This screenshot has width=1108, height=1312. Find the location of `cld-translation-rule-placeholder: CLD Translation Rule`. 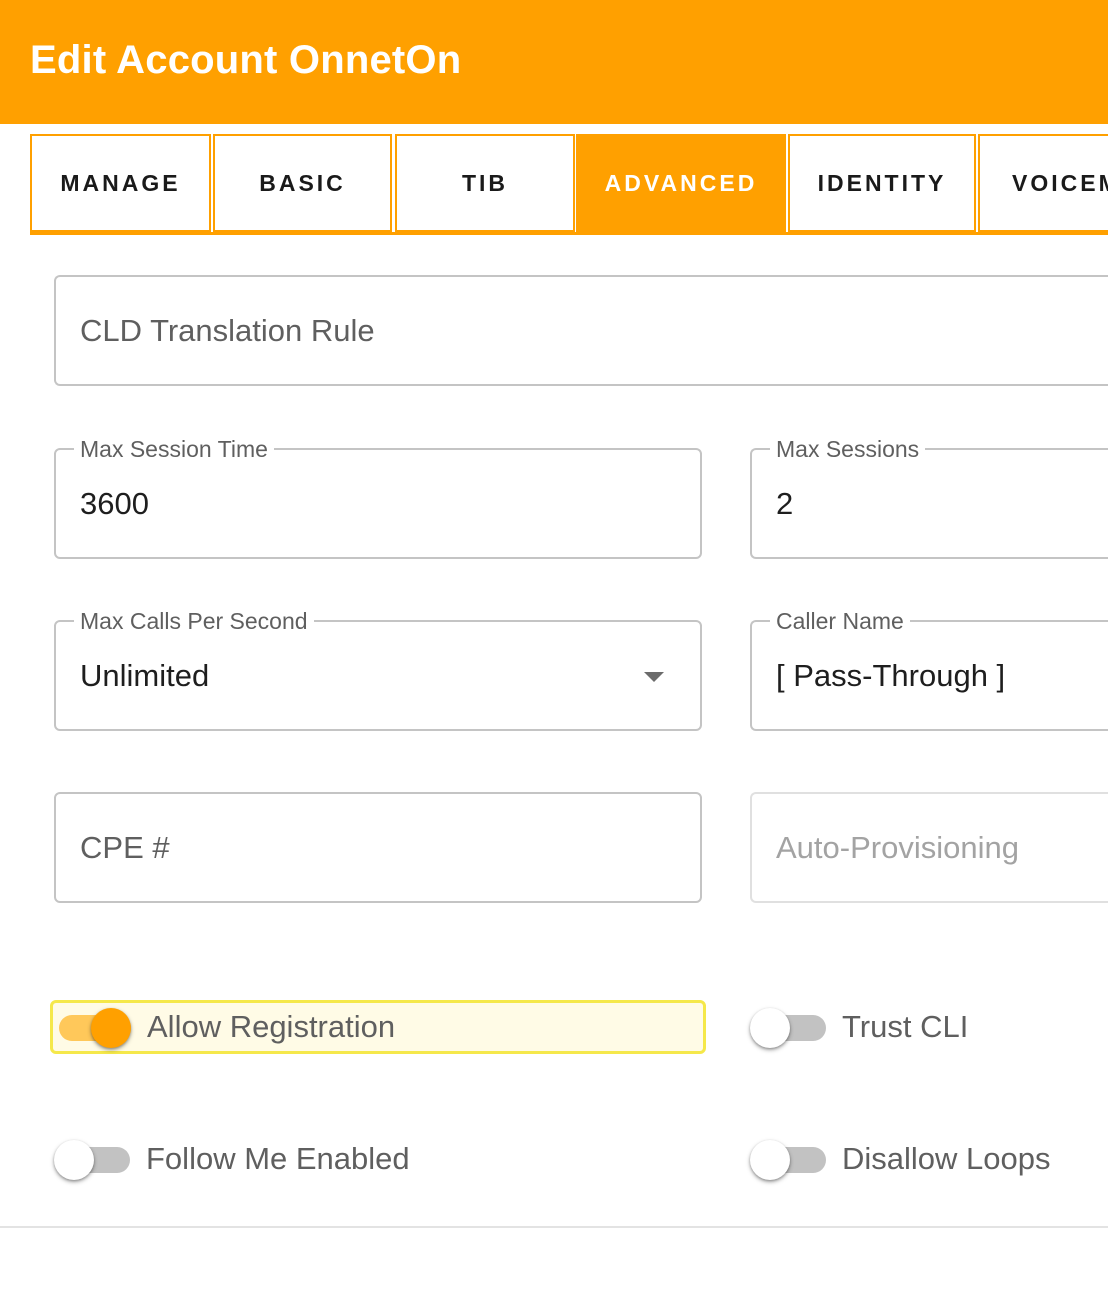

cld-translation-rule-placeholder: CLD Translation Rule is located at coordinates (227, 330).